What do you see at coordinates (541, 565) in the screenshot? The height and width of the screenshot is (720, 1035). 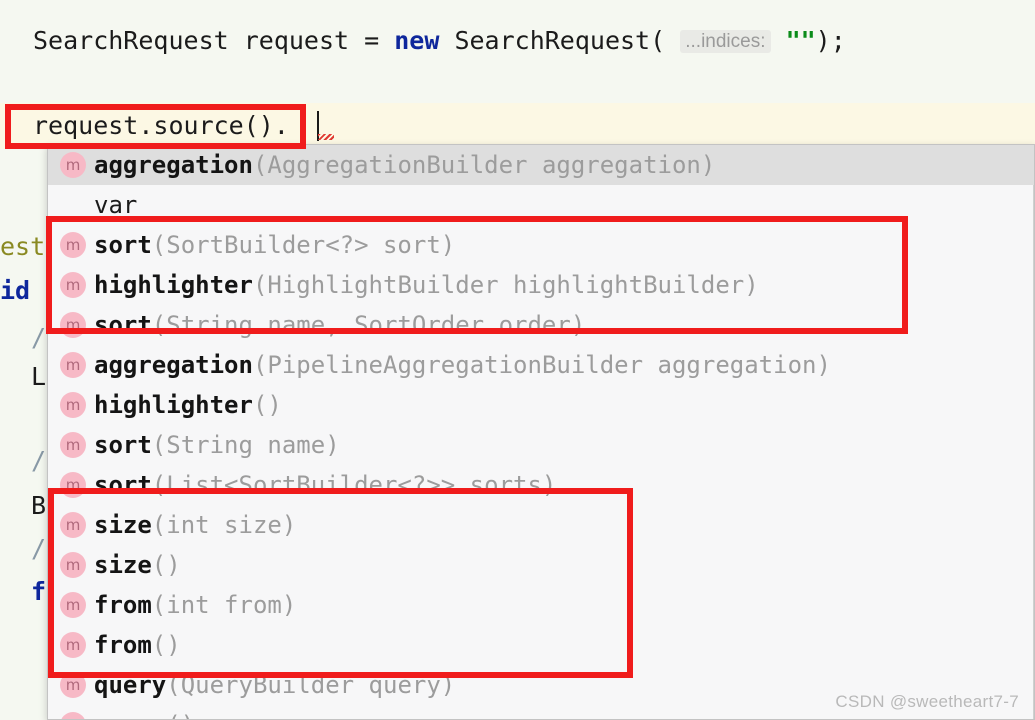 I see `completion-item: m size()` at bounding box center [541, 565].